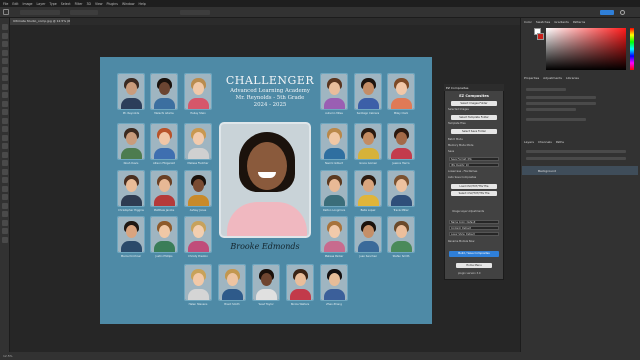  What do you see at coordinates (474, 265) in the screenshot?
I see `home-menu-button: Home Menu` at bounding box center [474, 265].